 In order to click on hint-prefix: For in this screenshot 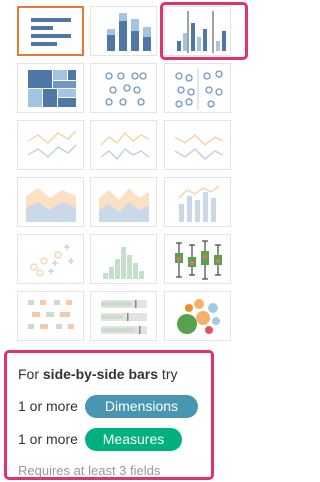, I will do `click(30, 374)`.